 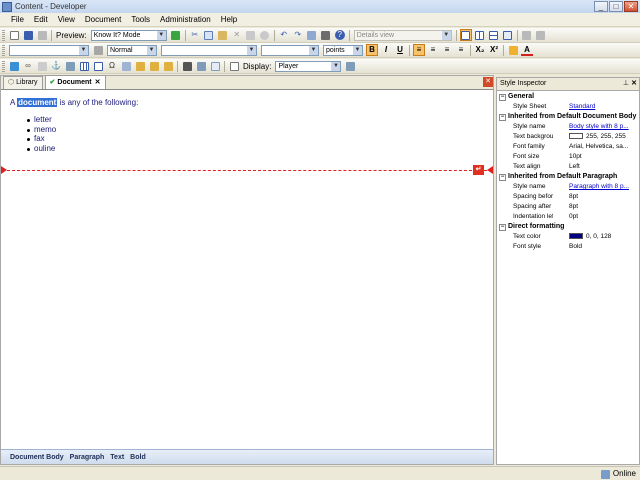 What do you see at coordinates (402, 35) in the screenshot?
I see `view-mode-select: Details view ▼` at bounding box center [402, 35].